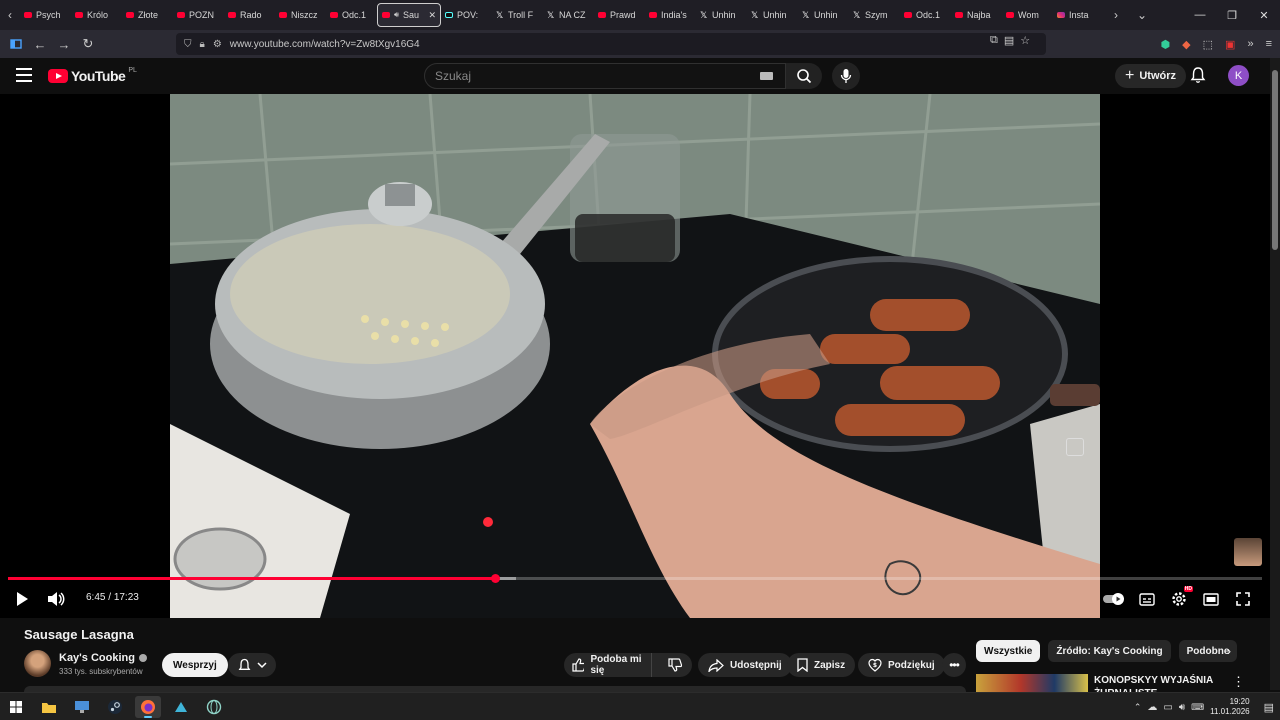 The image size is (1280, 720). Describe the element at coordinates (1198, 75) in the screenshot. I see `notifications-button` at that location.